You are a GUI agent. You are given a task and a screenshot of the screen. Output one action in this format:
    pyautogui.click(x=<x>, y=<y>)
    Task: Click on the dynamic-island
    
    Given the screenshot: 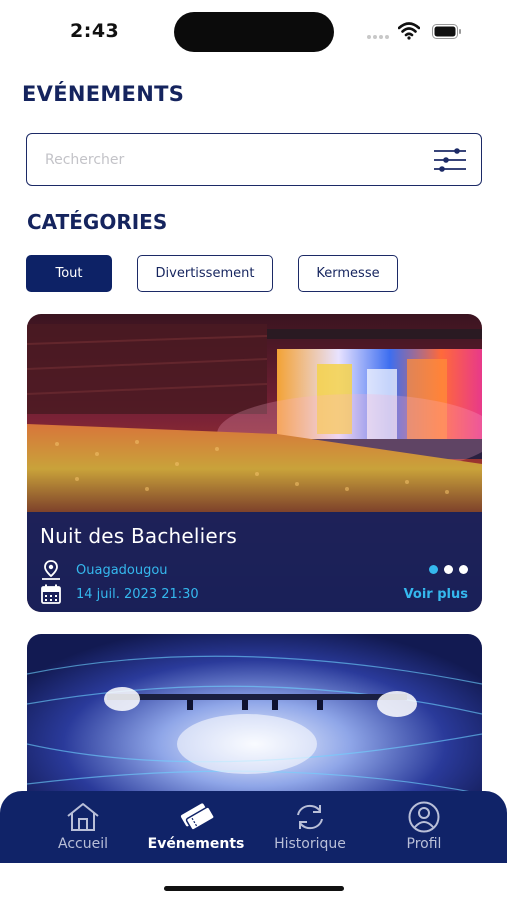 What is the action you would take?
    pyautogui.click(x=254, y=32)
    